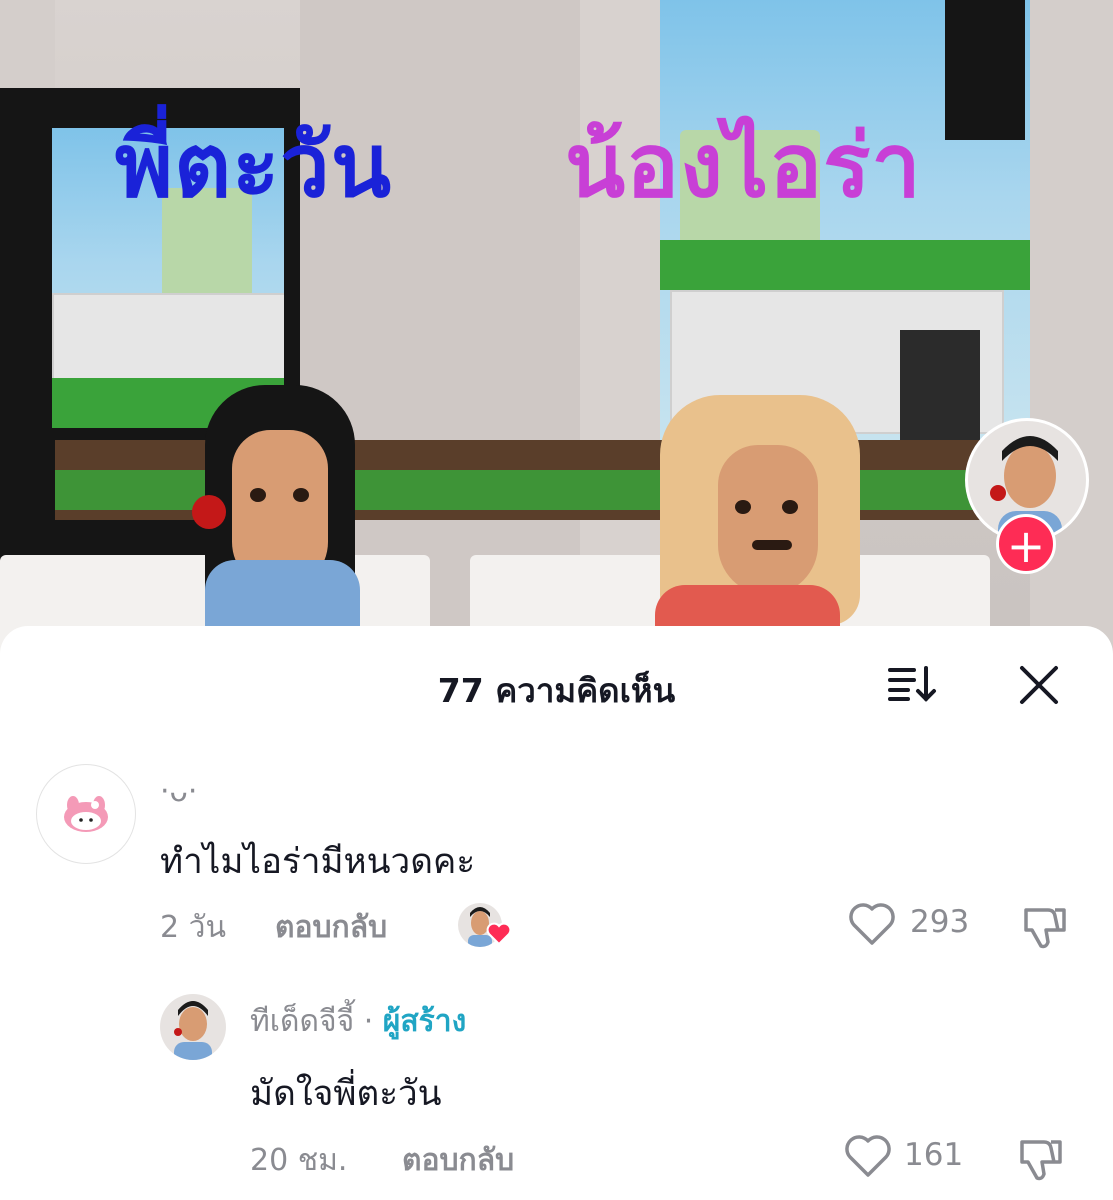  What do you see at coordinates (985, 70) in the screenshot?
I see `window-right-frame` at bounding box center [985, 70].